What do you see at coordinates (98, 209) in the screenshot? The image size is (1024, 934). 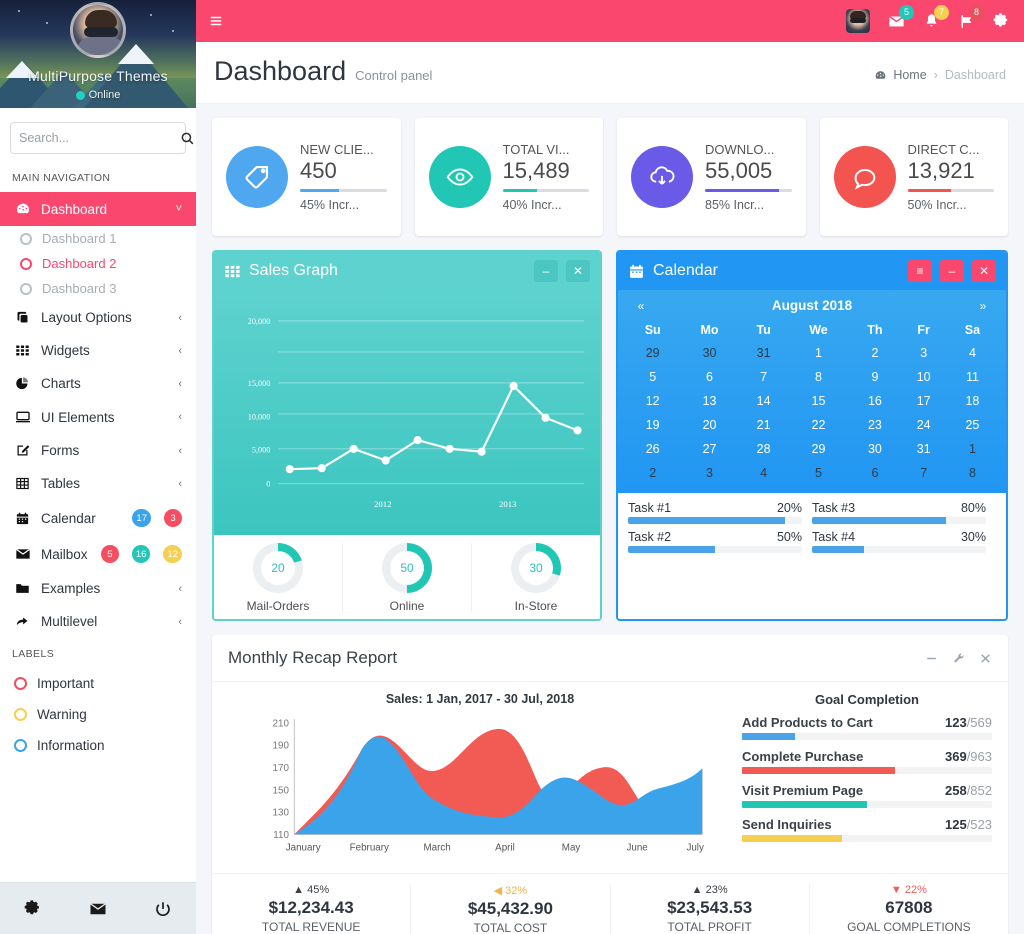 I see `sidebar-item-dashboard: Dashboard ˅` at bounding box center [98, 209].